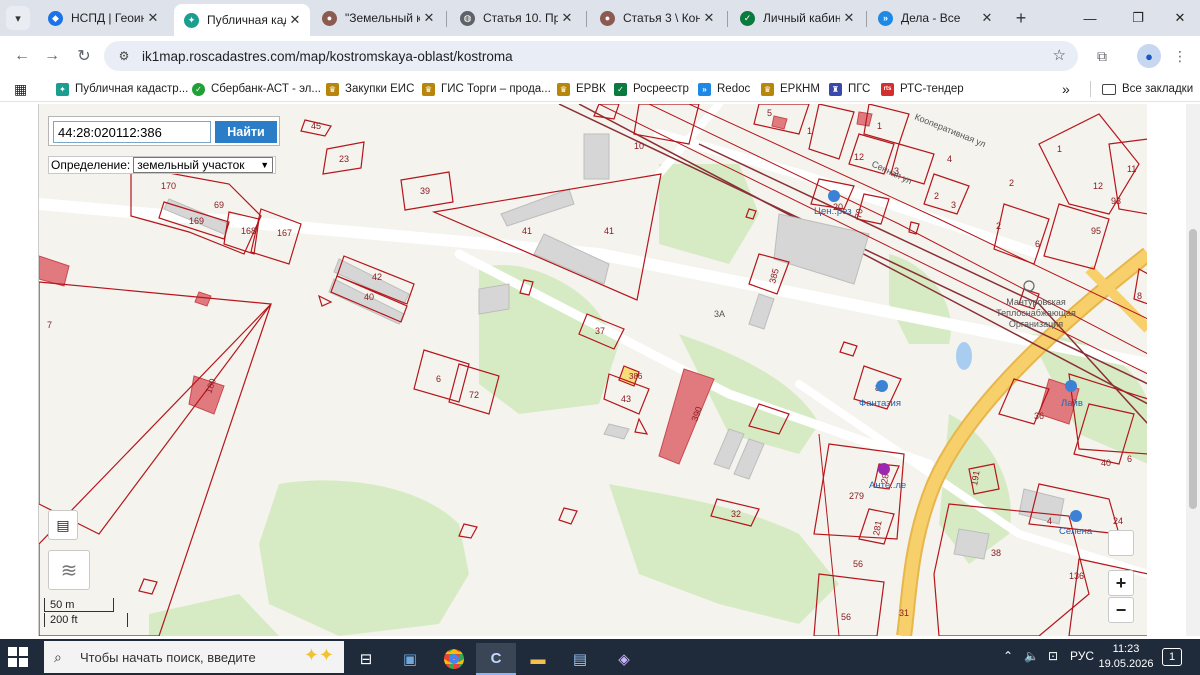 The width and height of the screenshot is (1200, 675). I want to click on bookmark-rts: rts РТС-тендер, so click(922, 89).